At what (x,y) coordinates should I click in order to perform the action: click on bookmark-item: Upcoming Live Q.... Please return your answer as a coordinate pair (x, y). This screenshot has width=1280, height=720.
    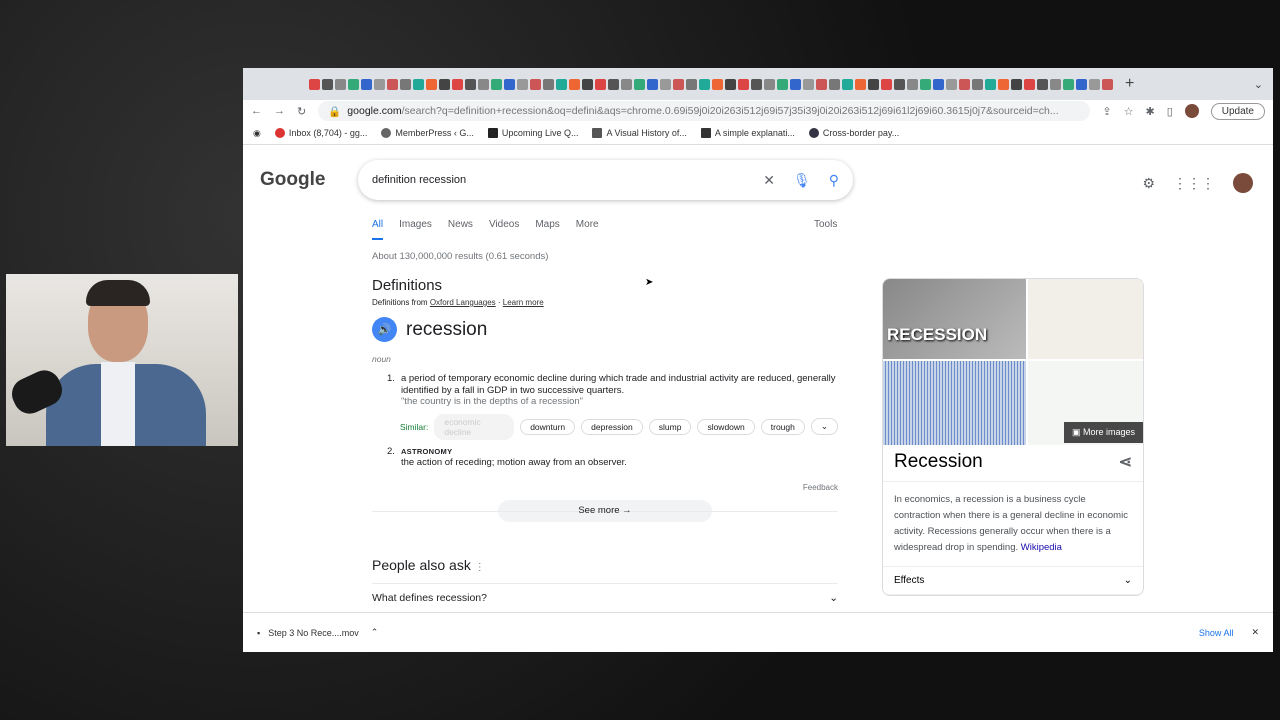
    Looking at the image, I should click on (532, 133).